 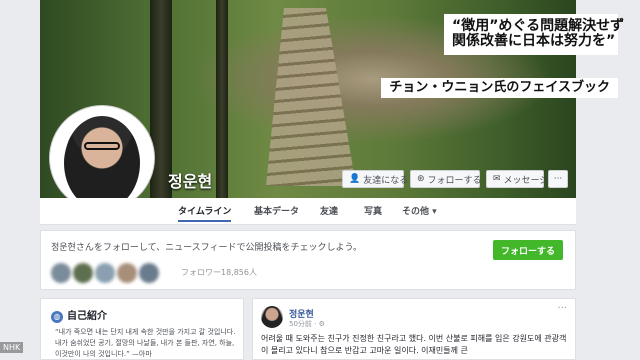 What do you see at coordinates (57, 317) in the screenshot?
I see `globe-icon: ◍` at bounding box center [57, 317].